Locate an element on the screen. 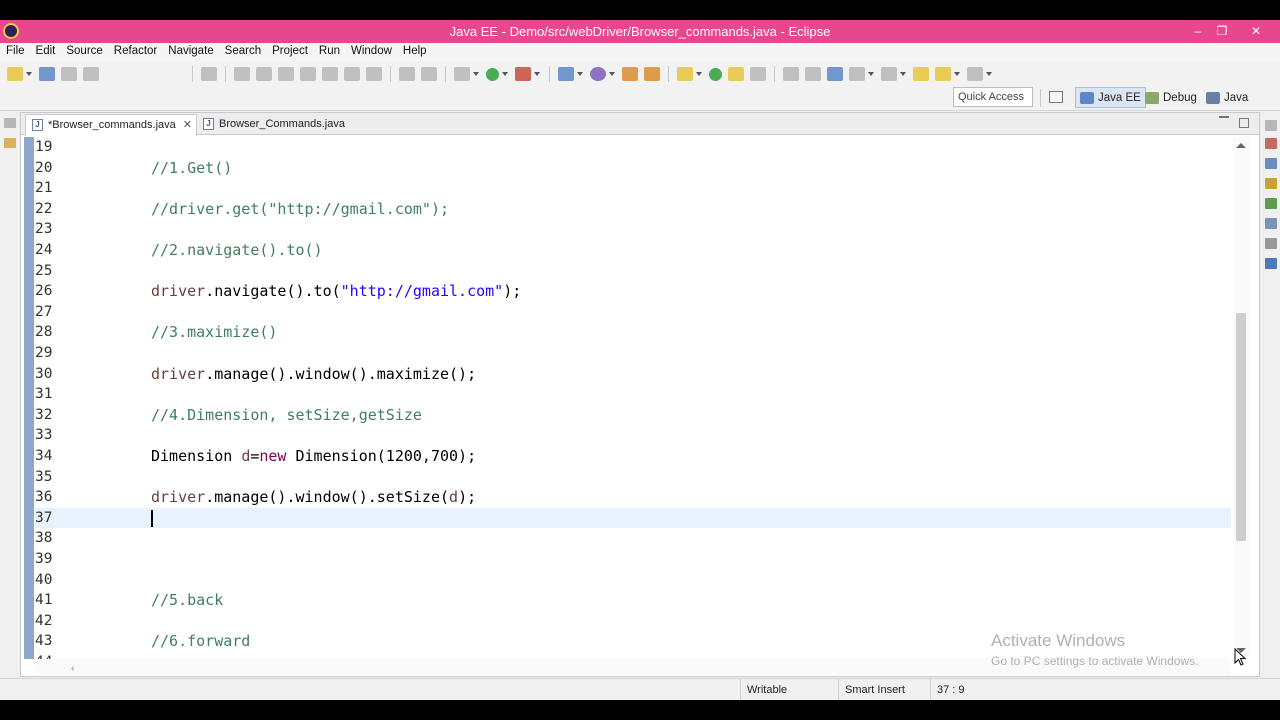 Image resolution: width=1280 pixels, height=720 pixels. problems-view-icon is located at coordinates (1271, 243).